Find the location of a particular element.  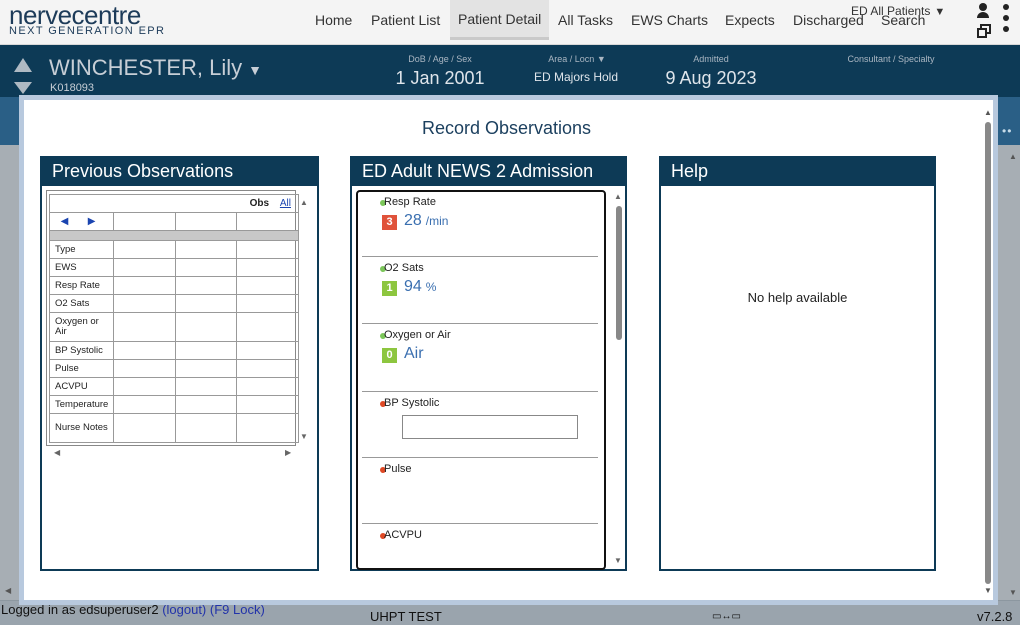

dob-value: 1 Jan 2001 is located at coordinates (440, 78).